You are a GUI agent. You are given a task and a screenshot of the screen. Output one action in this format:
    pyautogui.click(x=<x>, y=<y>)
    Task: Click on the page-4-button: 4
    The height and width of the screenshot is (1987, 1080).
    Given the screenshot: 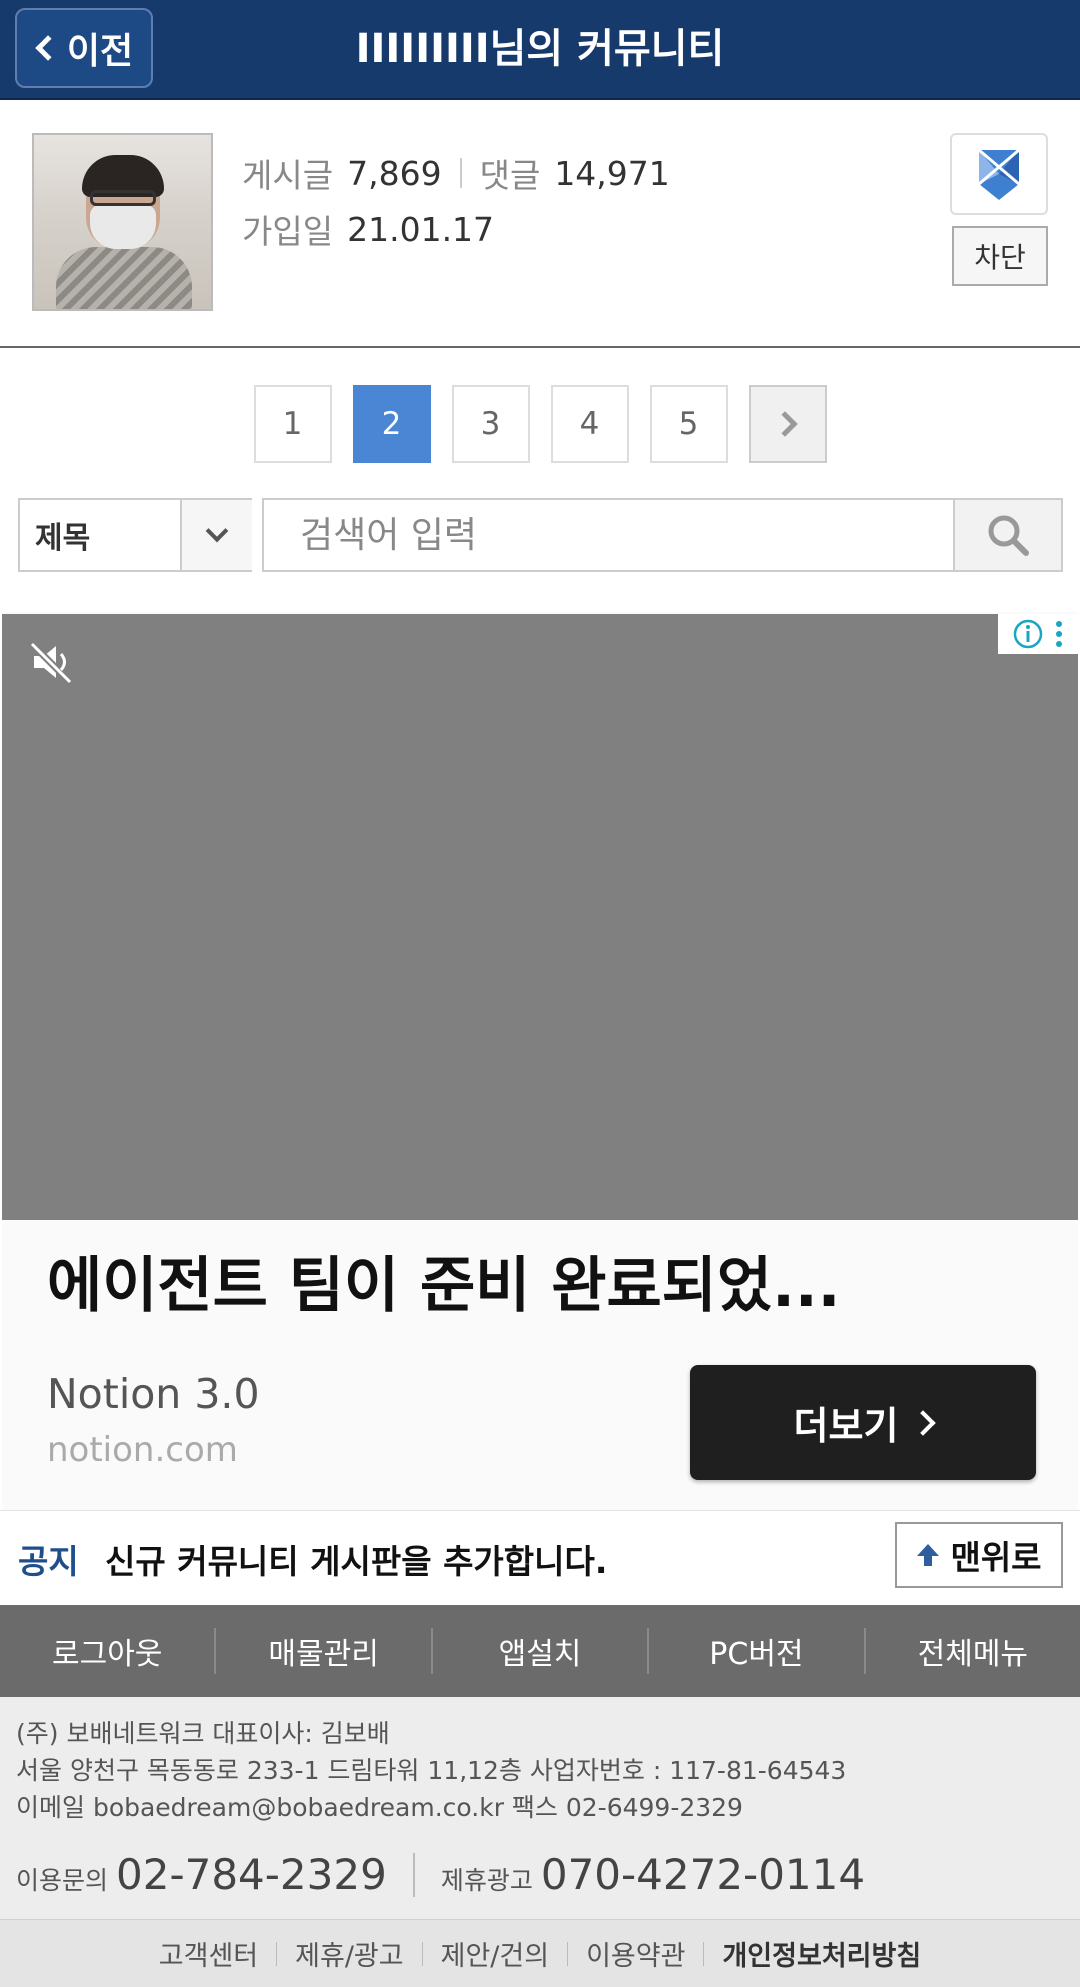 What is the action you would take?
    pyautogui.click(x=589, y=424)
    